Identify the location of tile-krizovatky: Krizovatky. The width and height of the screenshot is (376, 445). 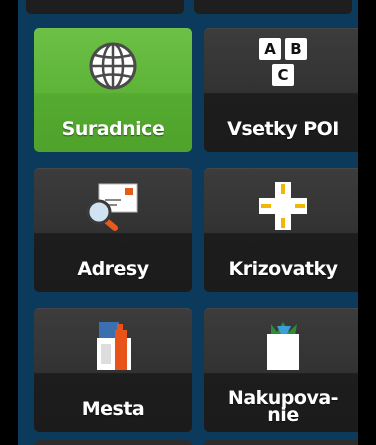
(281, 230).